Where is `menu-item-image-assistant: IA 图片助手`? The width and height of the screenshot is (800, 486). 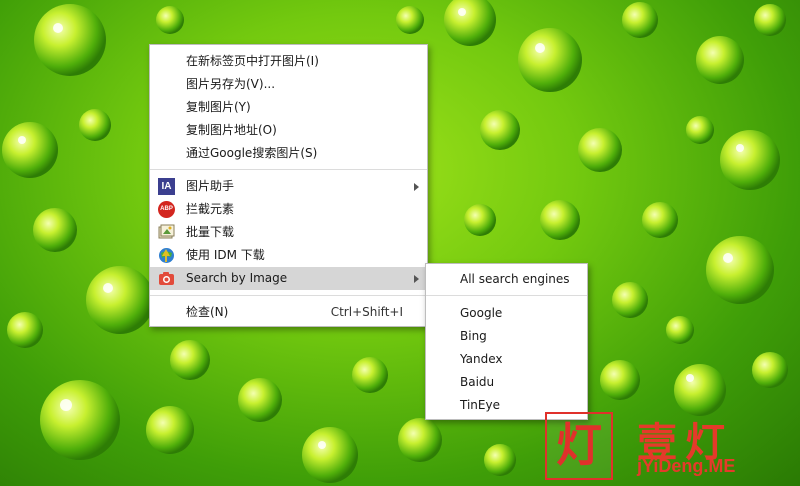
menu-item-image-assistant: IA 图片助手 is located at coordinates (288, 186).